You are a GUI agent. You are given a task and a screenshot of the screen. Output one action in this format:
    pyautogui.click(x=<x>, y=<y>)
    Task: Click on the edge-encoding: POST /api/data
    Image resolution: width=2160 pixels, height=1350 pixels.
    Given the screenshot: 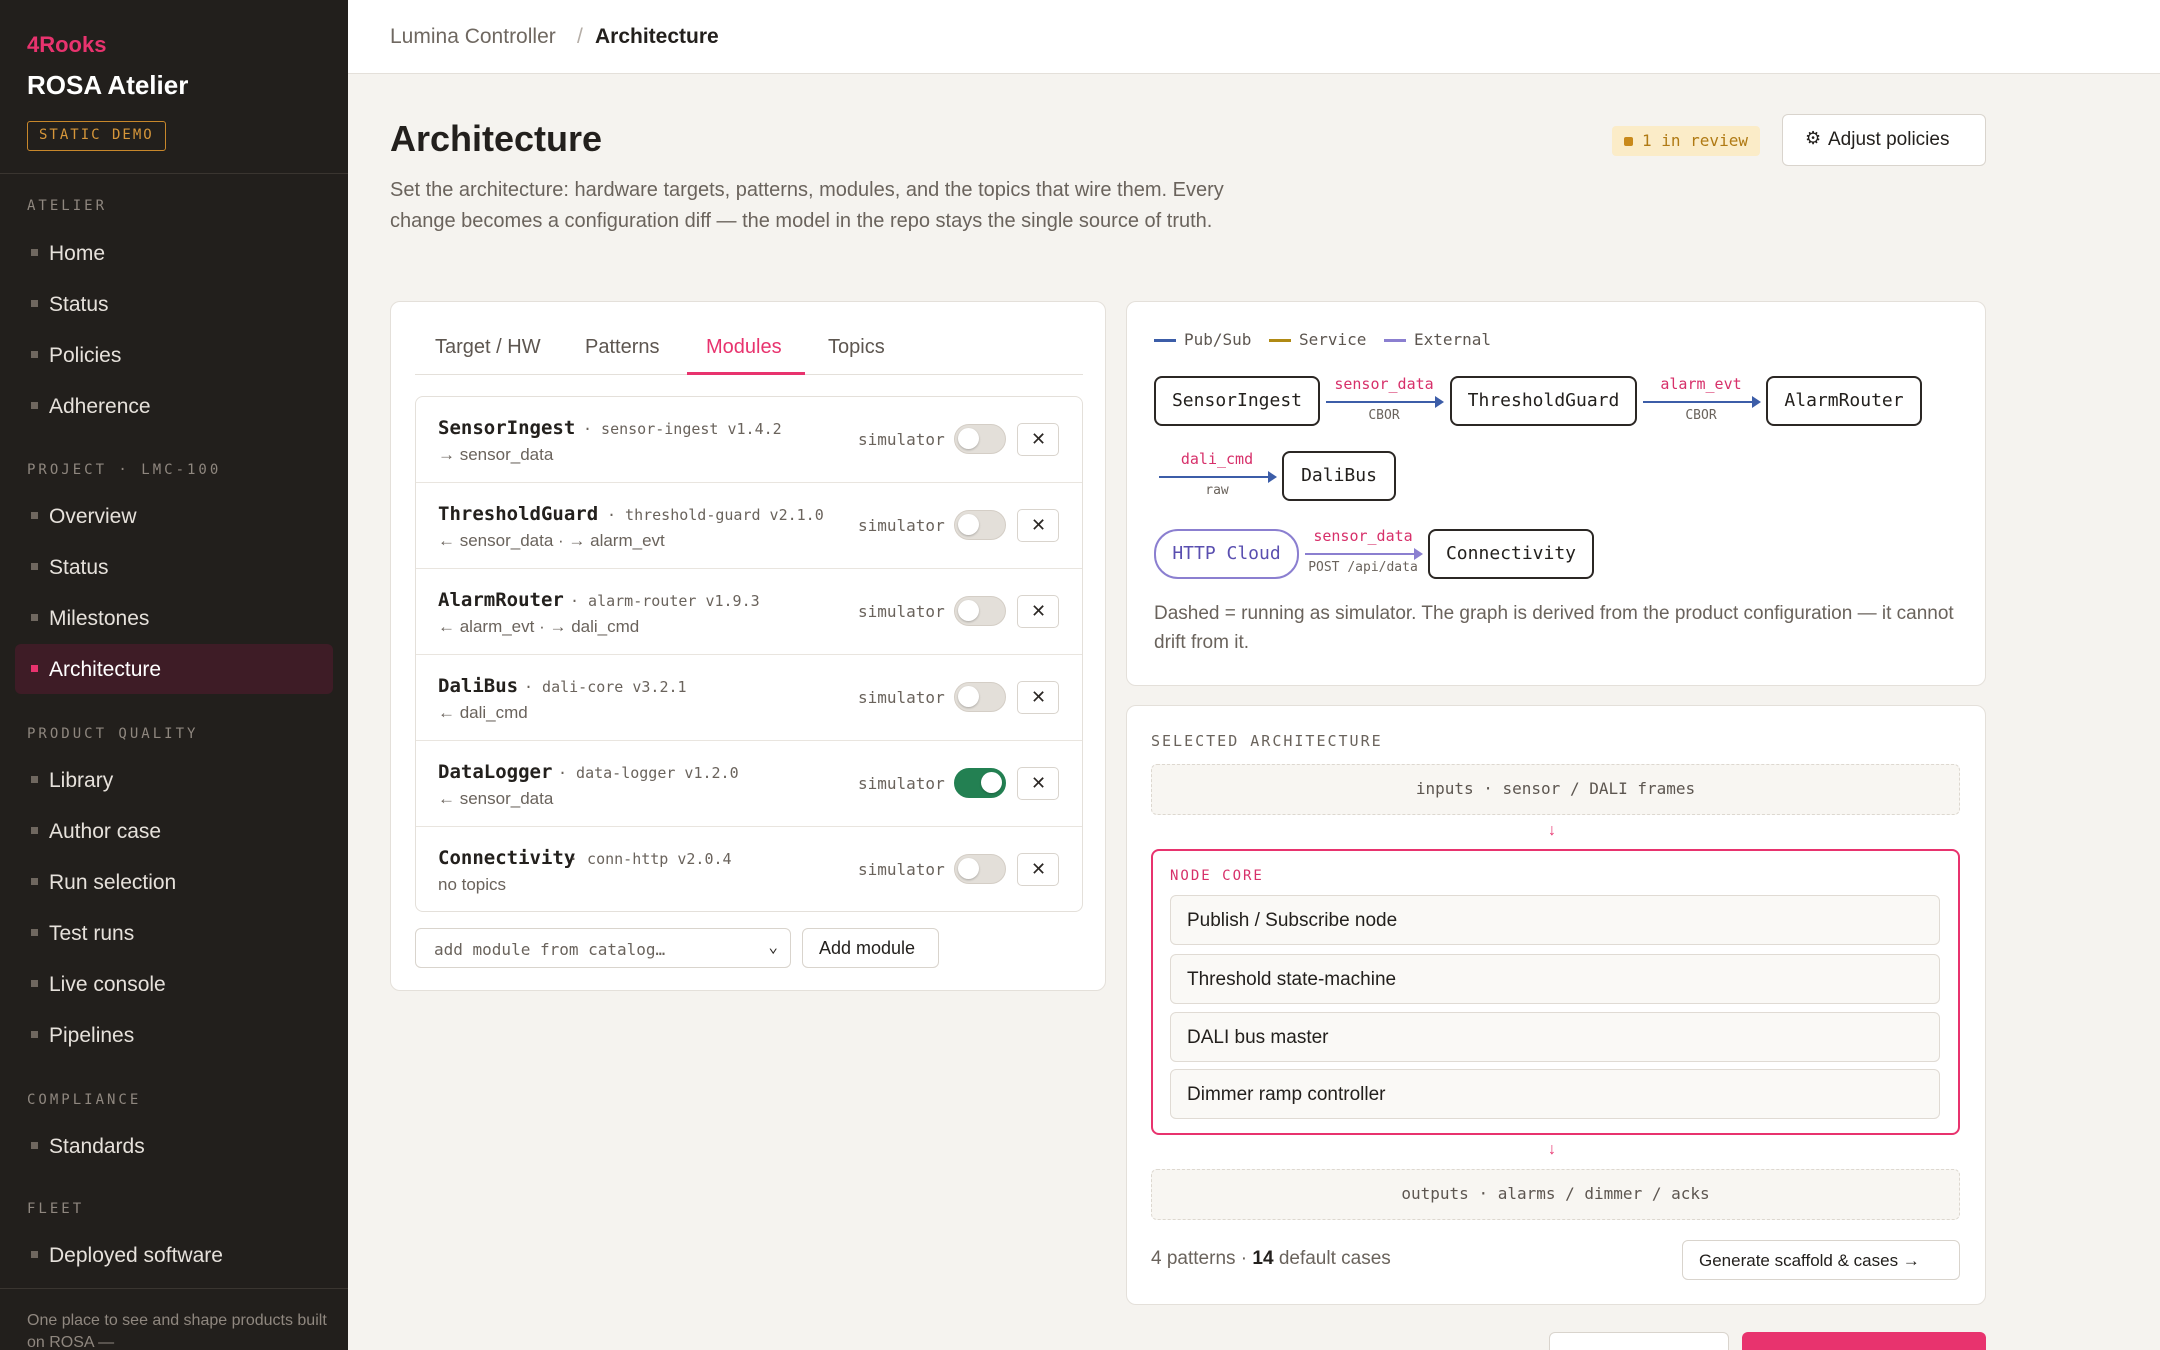 What is the action you would take?
    pyautogui.click(x=1363, y=567)
    